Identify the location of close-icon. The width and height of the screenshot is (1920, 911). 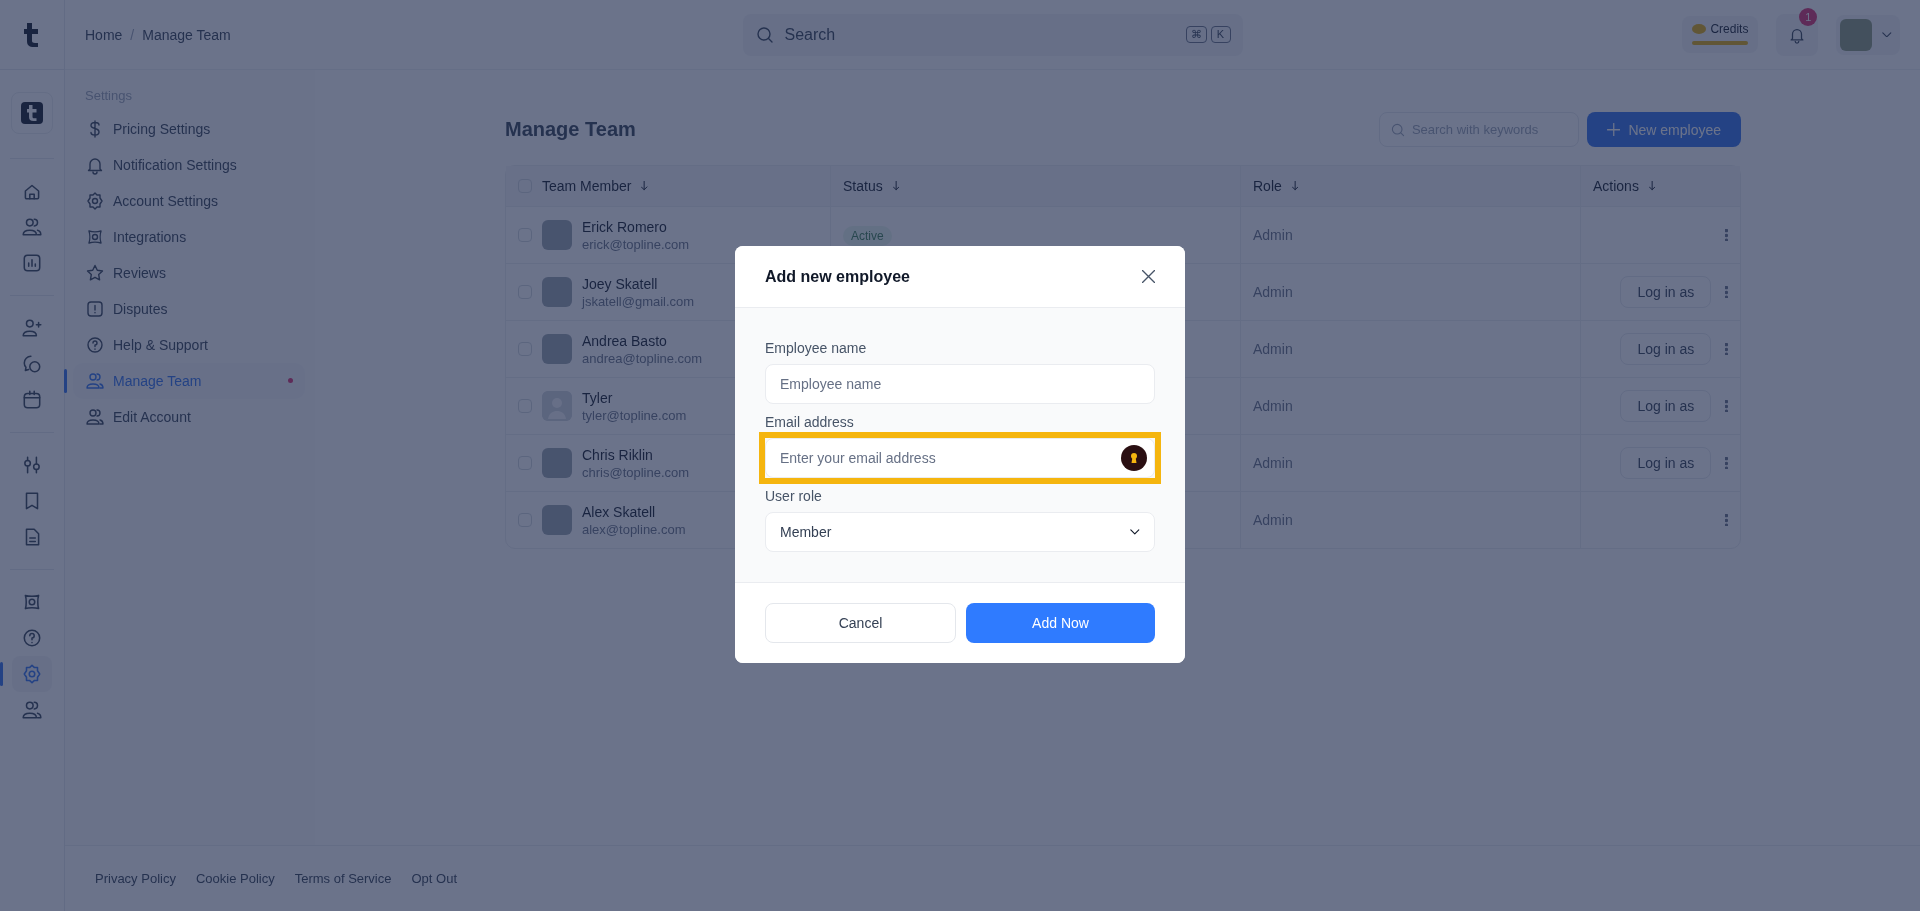
(1148, 276).